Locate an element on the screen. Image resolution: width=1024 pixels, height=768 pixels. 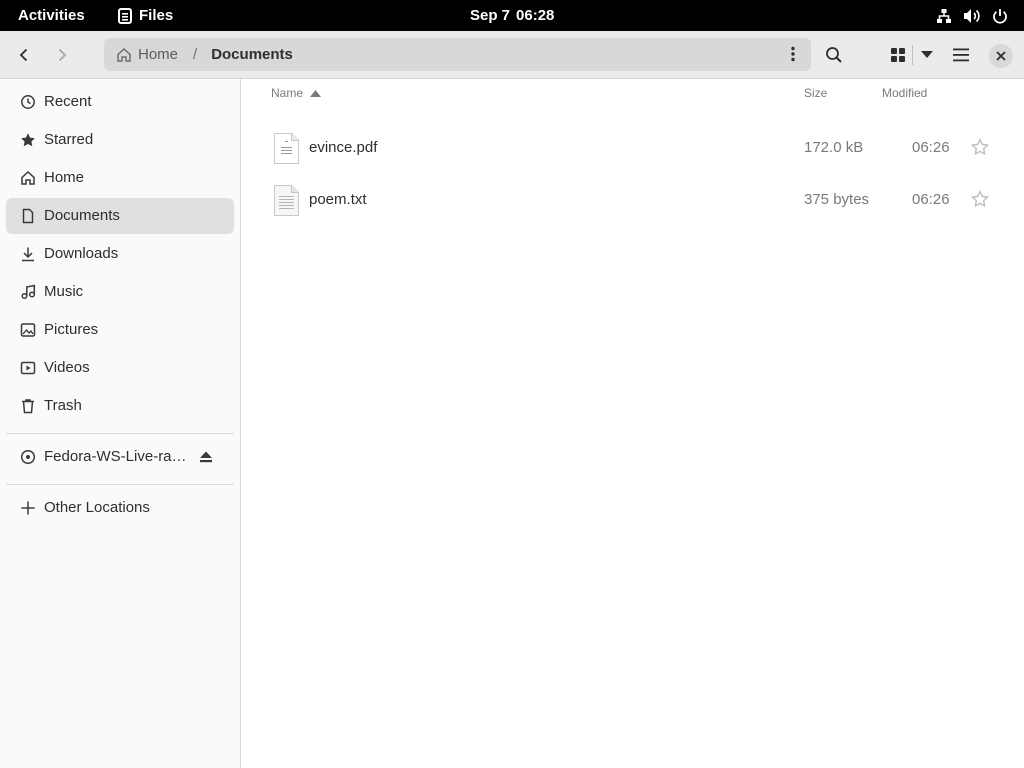
breadcrumb-home: Home is located at coordinates (147, 54).